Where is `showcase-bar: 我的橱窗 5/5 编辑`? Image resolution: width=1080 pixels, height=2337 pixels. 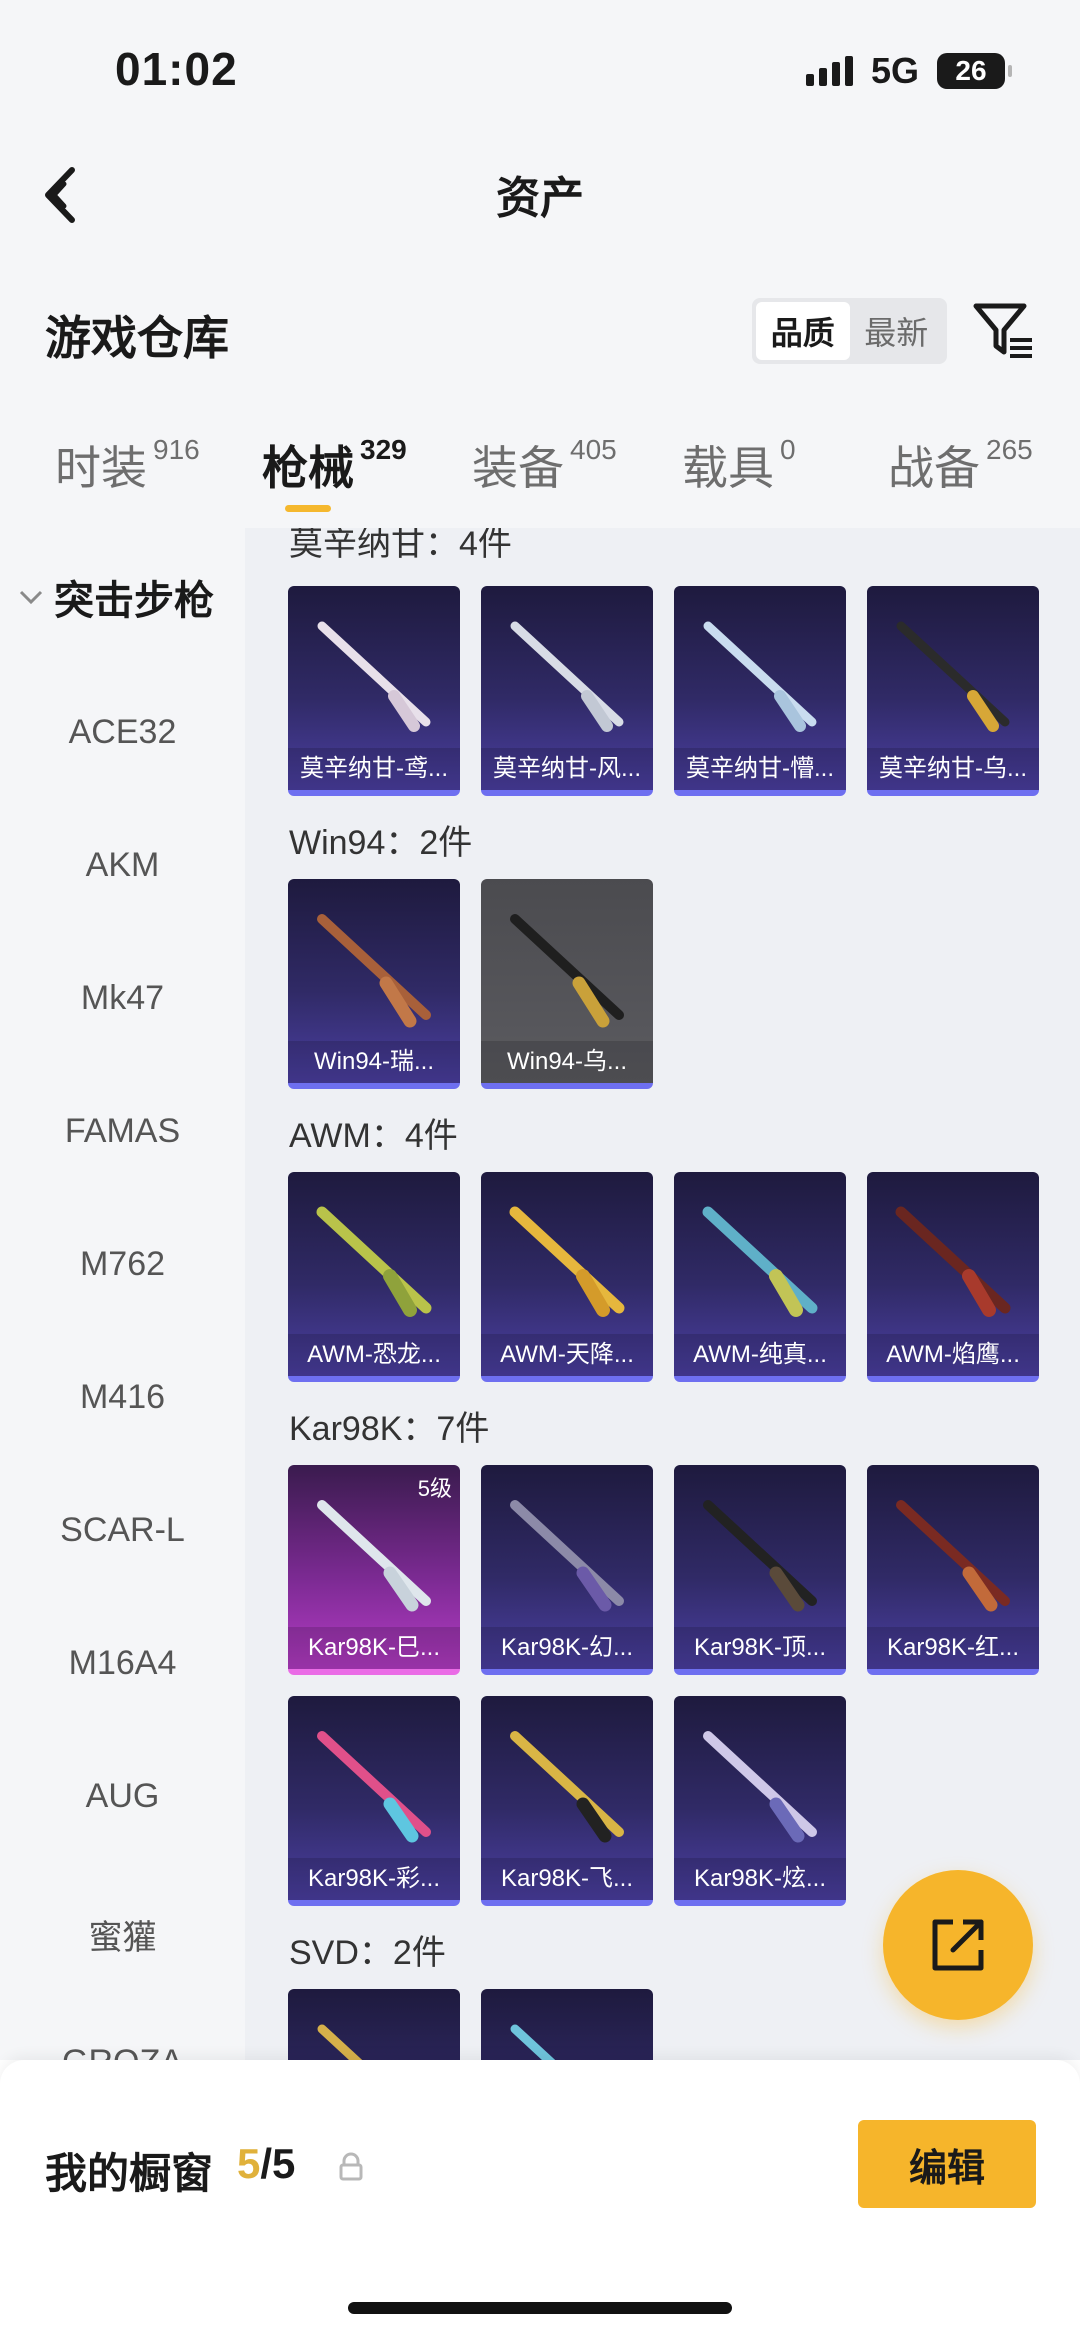 showcase-bar: 我的橱窗 5/5 编辑 is located at coordinates (540, 2198).